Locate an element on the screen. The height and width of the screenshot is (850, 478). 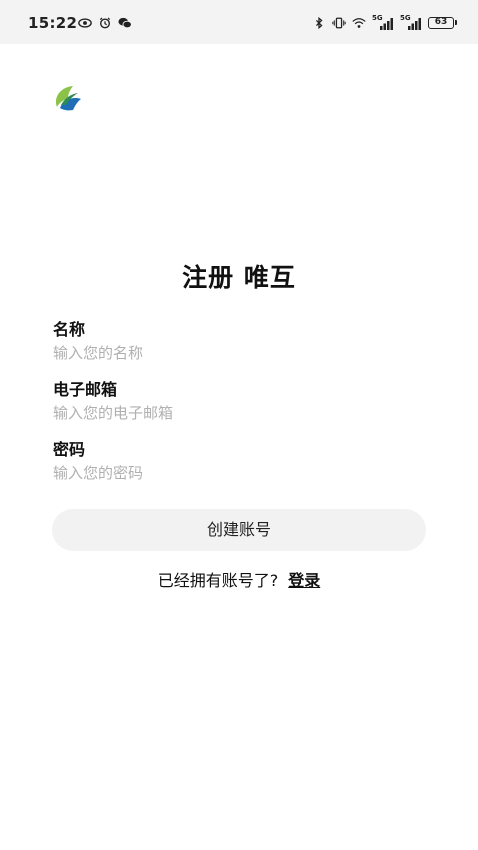
create-account-button: 创建账号 is located at coordinates (239, 530).